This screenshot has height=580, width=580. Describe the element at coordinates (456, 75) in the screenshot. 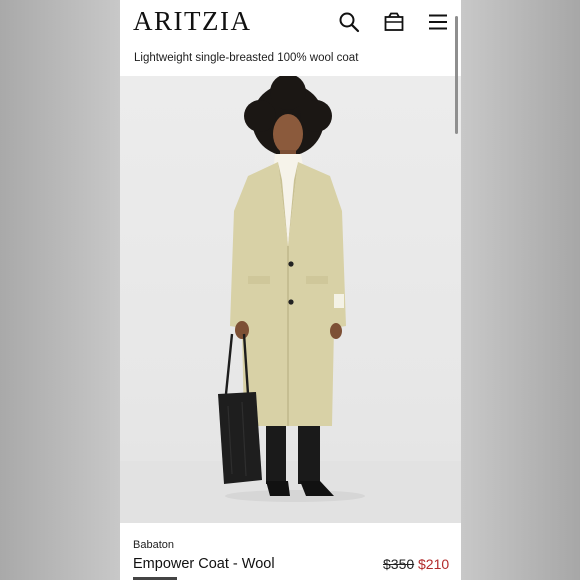

I see `scrollbar` at that location.